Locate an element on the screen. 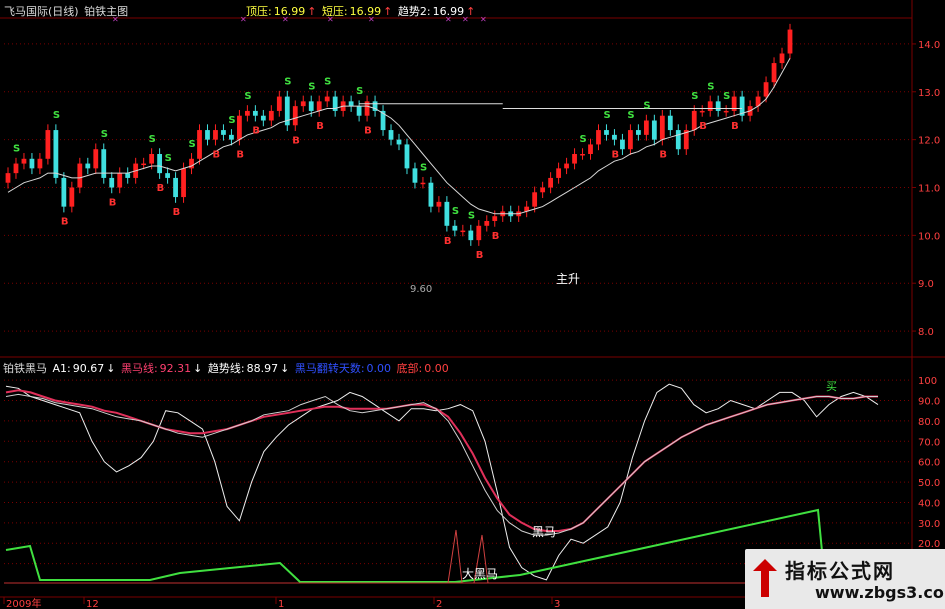 This screenshot has width=945, height=609. reversal-days-value: 0.00 is located at coordinates (379, 368).